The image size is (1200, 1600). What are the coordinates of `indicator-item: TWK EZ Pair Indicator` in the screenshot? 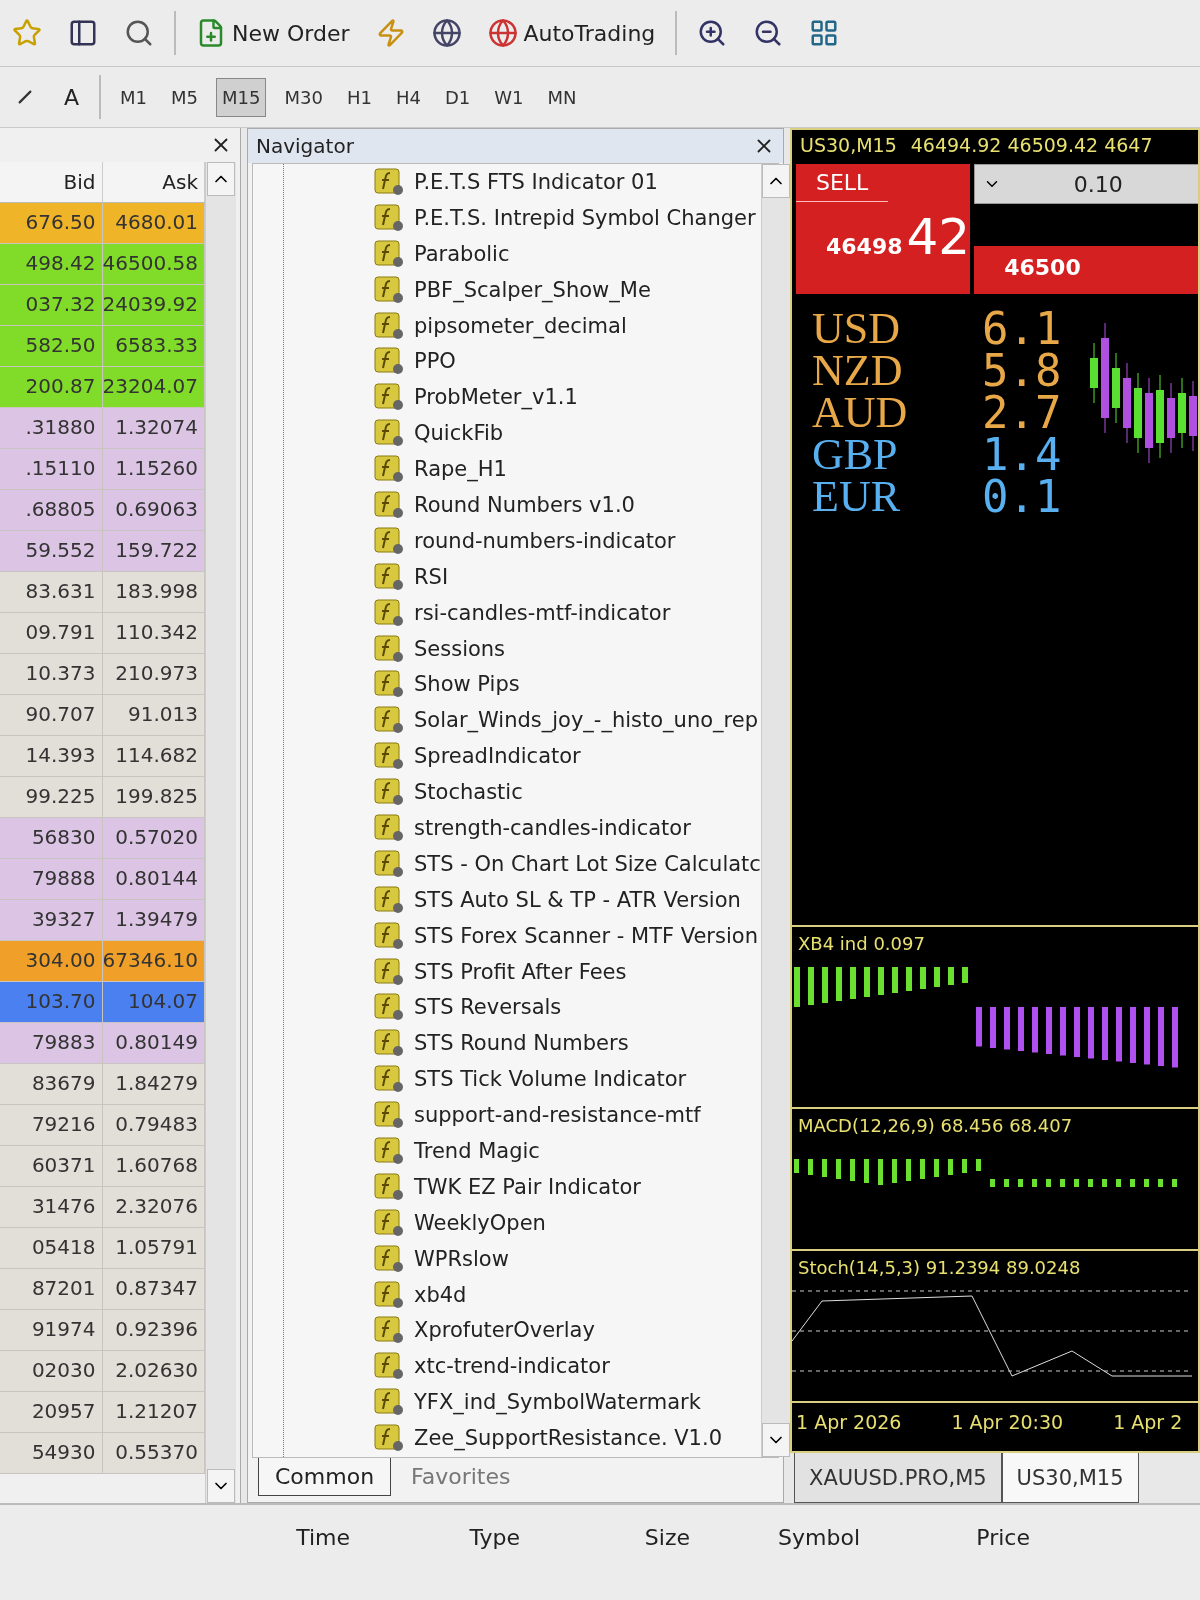 It's located at (567, 1186).